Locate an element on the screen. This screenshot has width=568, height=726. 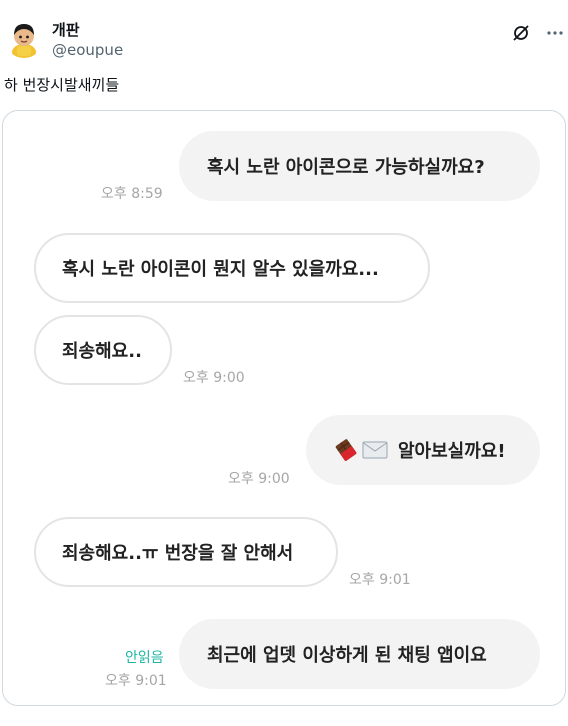
cartoon-character-avatar-icon is located at coordinates (24, 38).